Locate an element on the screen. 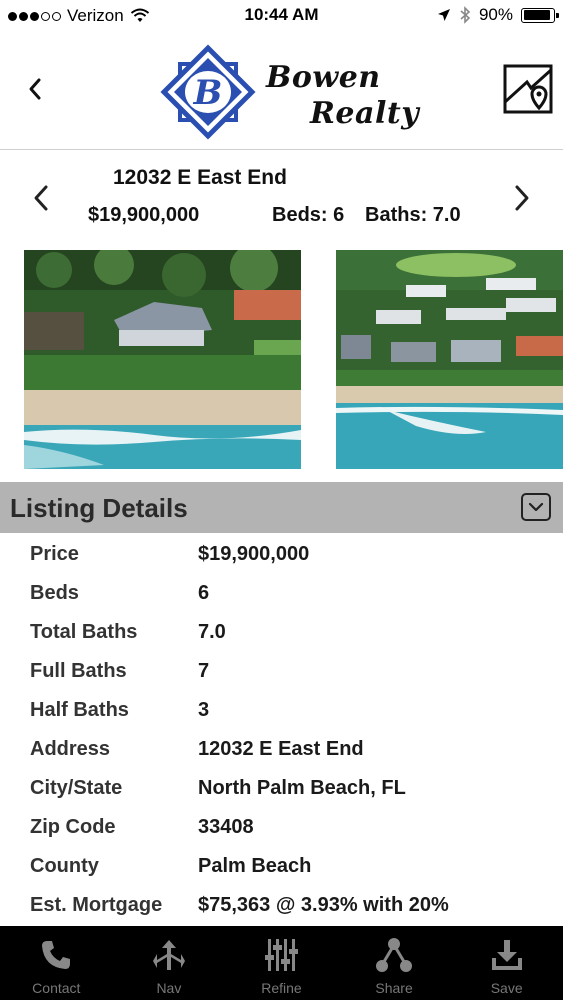  back-button is located at coordinates (35, 89).